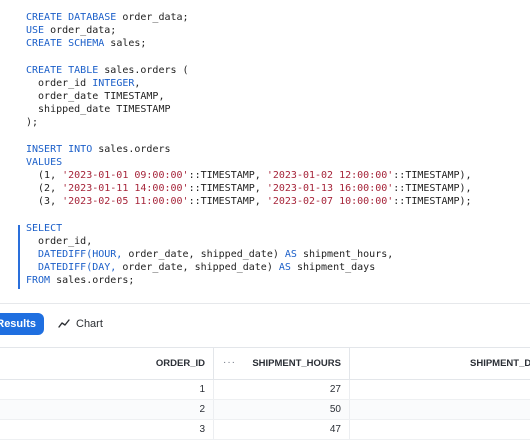 Image resolution: width=530 pixels, height=443 pixels. What do you see at coordinates (32, 122) in the screenshot?
I see `code-line: );` at bounding box center [32, 122].